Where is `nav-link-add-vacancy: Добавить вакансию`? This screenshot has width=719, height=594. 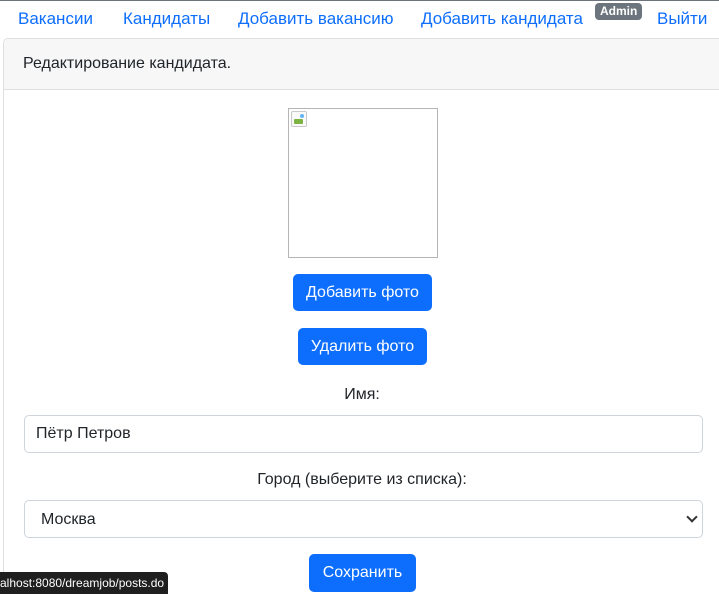
nav-link-add-vacancy: Добавить вакансию is located at coordinates (316, 19).